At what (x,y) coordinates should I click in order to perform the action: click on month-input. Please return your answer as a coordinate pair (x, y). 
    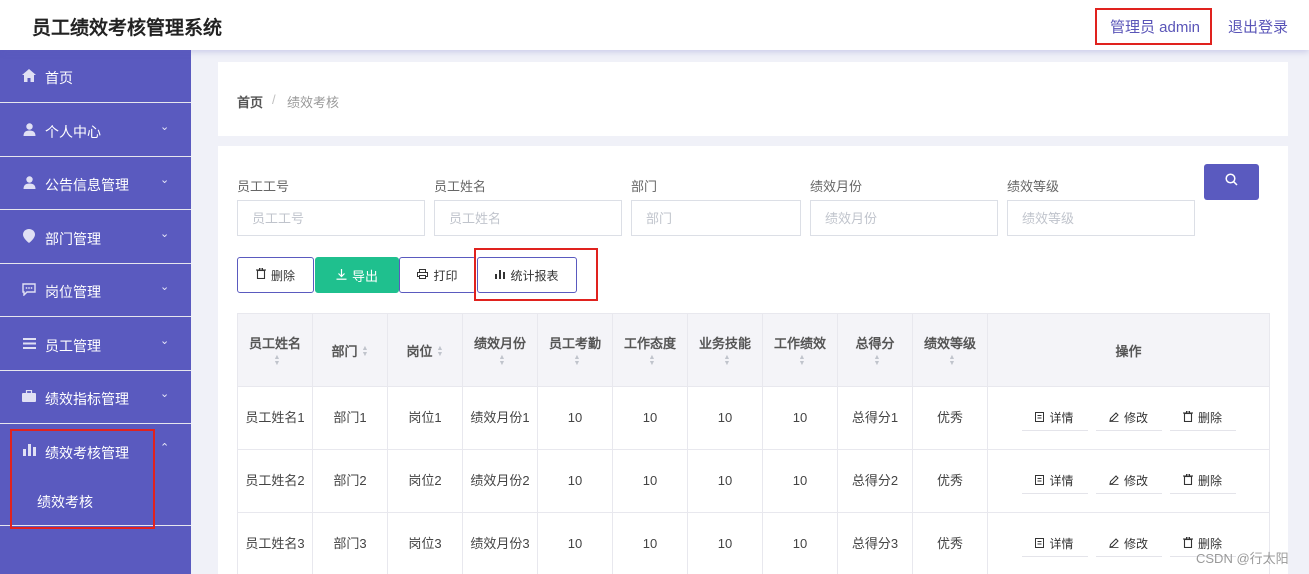
    Looking at the image, I should click on (904, 218).